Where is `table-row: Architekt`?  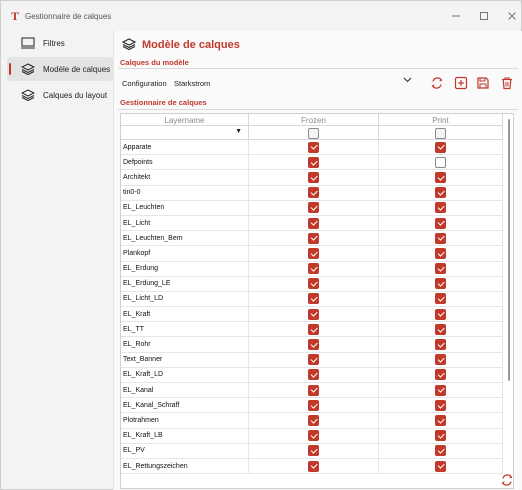 table-row: Architekt is located at coordinates (312, 178).